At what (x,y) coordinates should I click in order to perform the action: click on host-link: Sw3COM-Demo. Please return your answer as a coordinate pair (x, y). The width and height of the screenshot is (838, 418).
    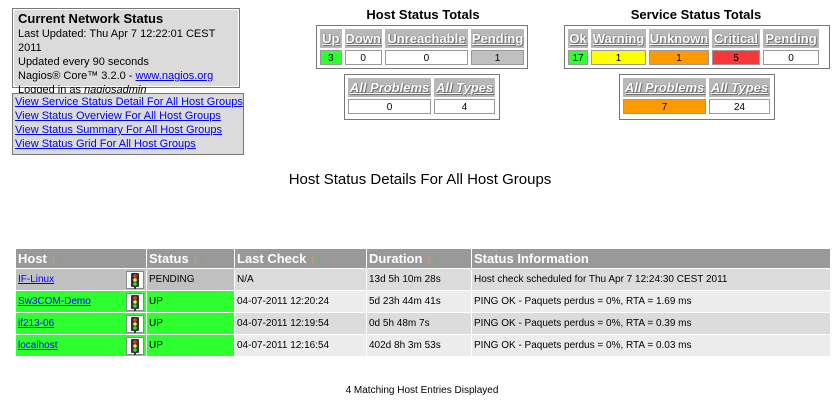
    Looking at the image, I should click on (54, 301).